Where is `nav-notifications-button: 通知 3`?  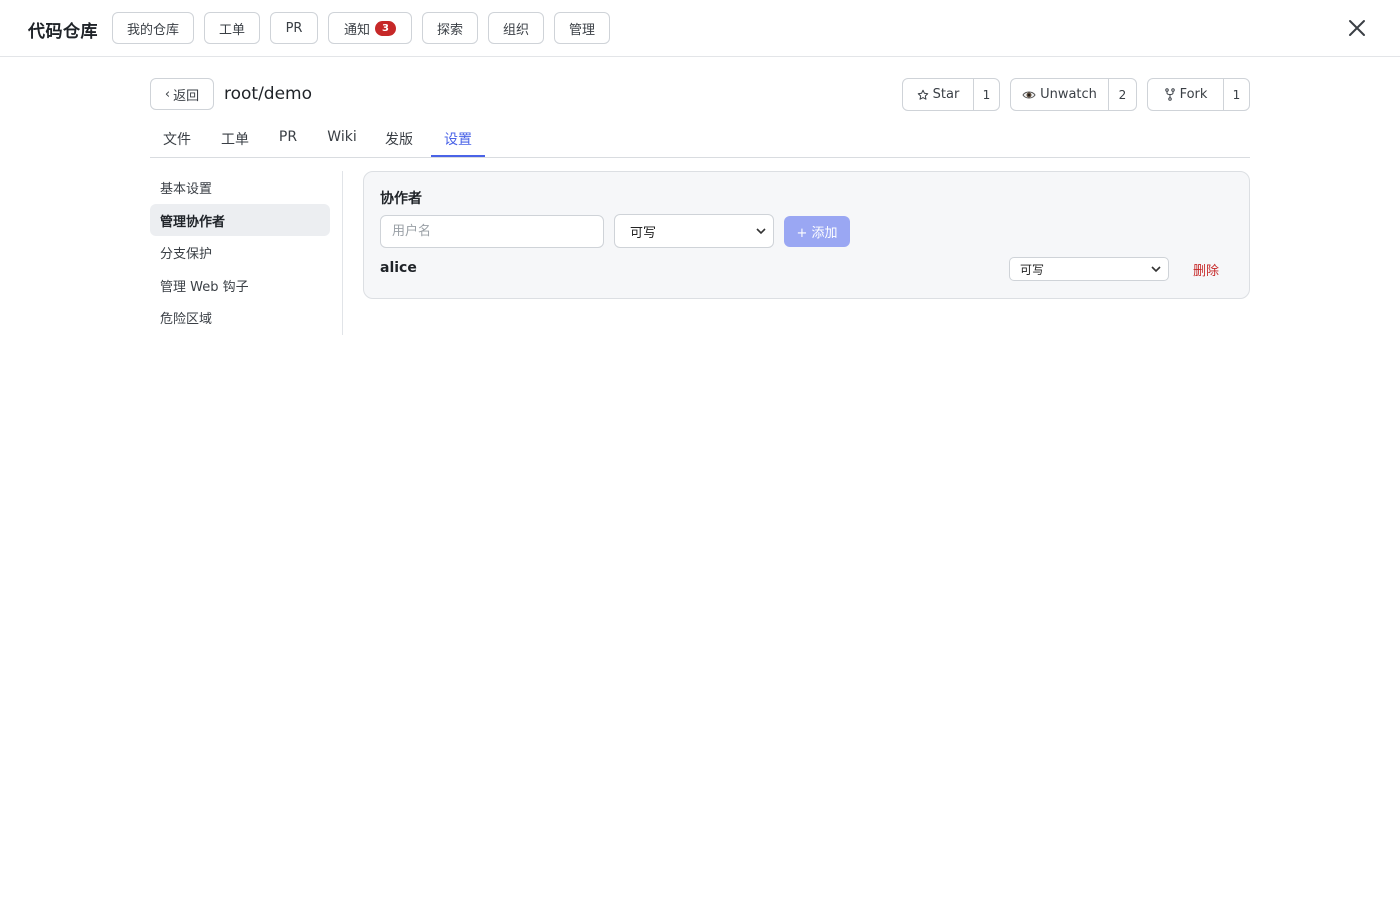
nav-notifications-button: 通知 3 is located at coordinates (370, 28).